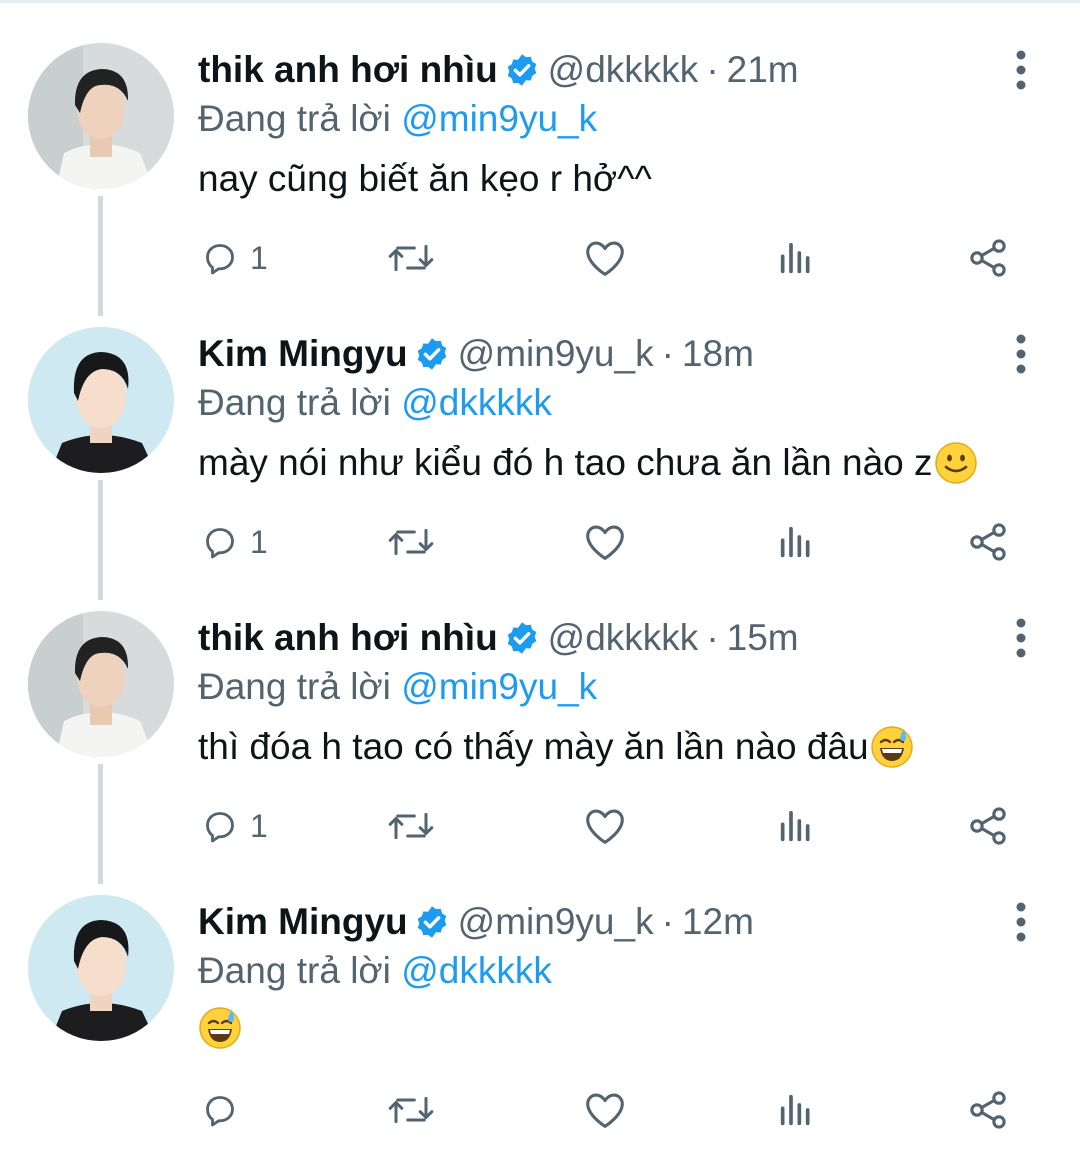 The width and height of the screenshot is (1080, 1152). I want to click on timestamp: 18m, so click(718, 354).